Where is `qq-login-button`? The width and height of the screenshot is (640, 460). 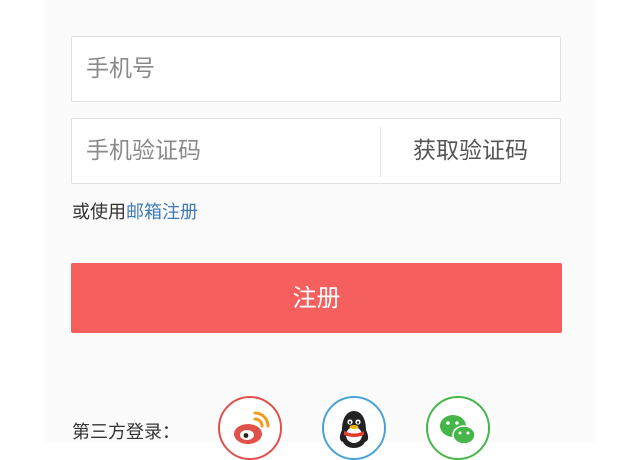 qq-login-button is located at coordinates (354, 428).